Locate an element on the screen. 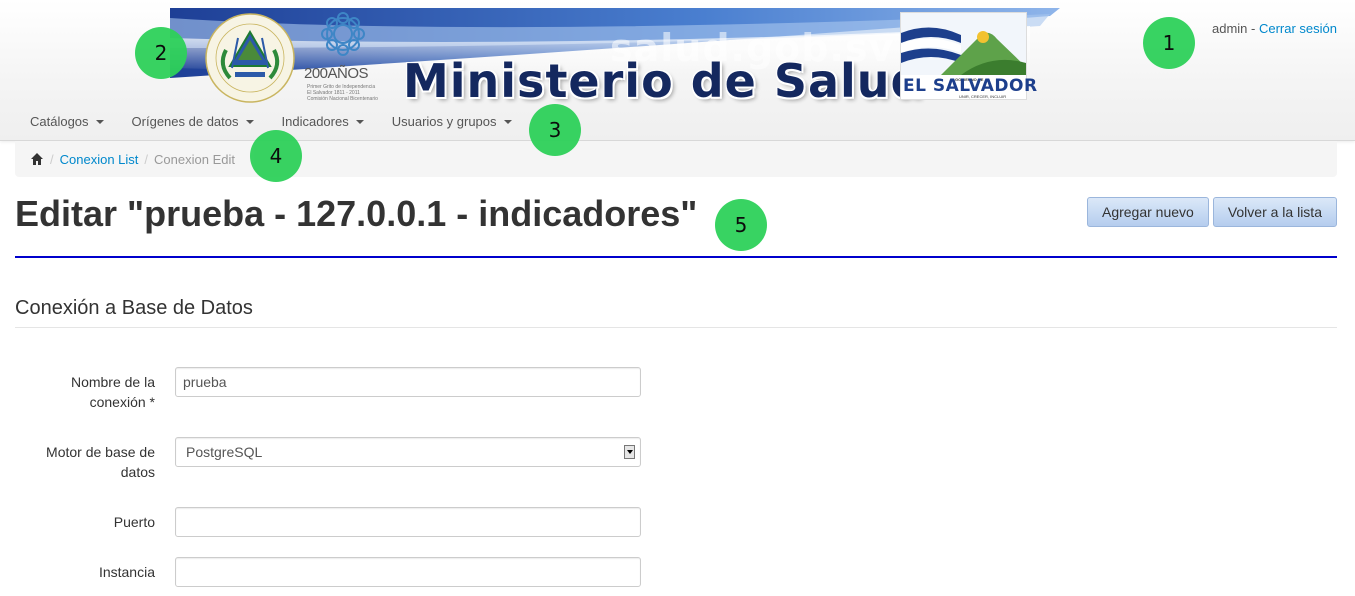  nav-label: Orígenes de datos is located at coordinates (185, 121).